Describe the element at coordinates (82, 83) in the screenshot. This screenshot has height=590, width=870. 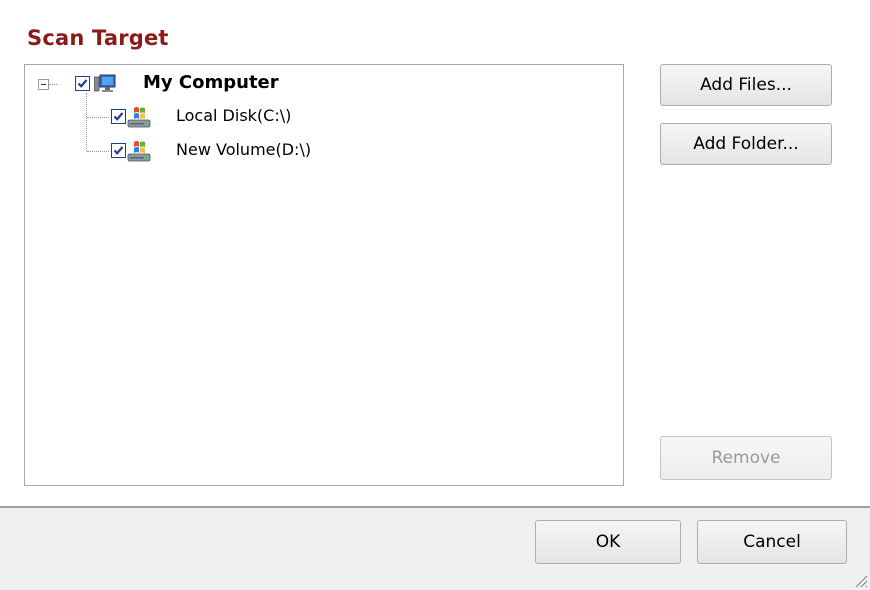
I see `my-computer-checkbox` at that location.